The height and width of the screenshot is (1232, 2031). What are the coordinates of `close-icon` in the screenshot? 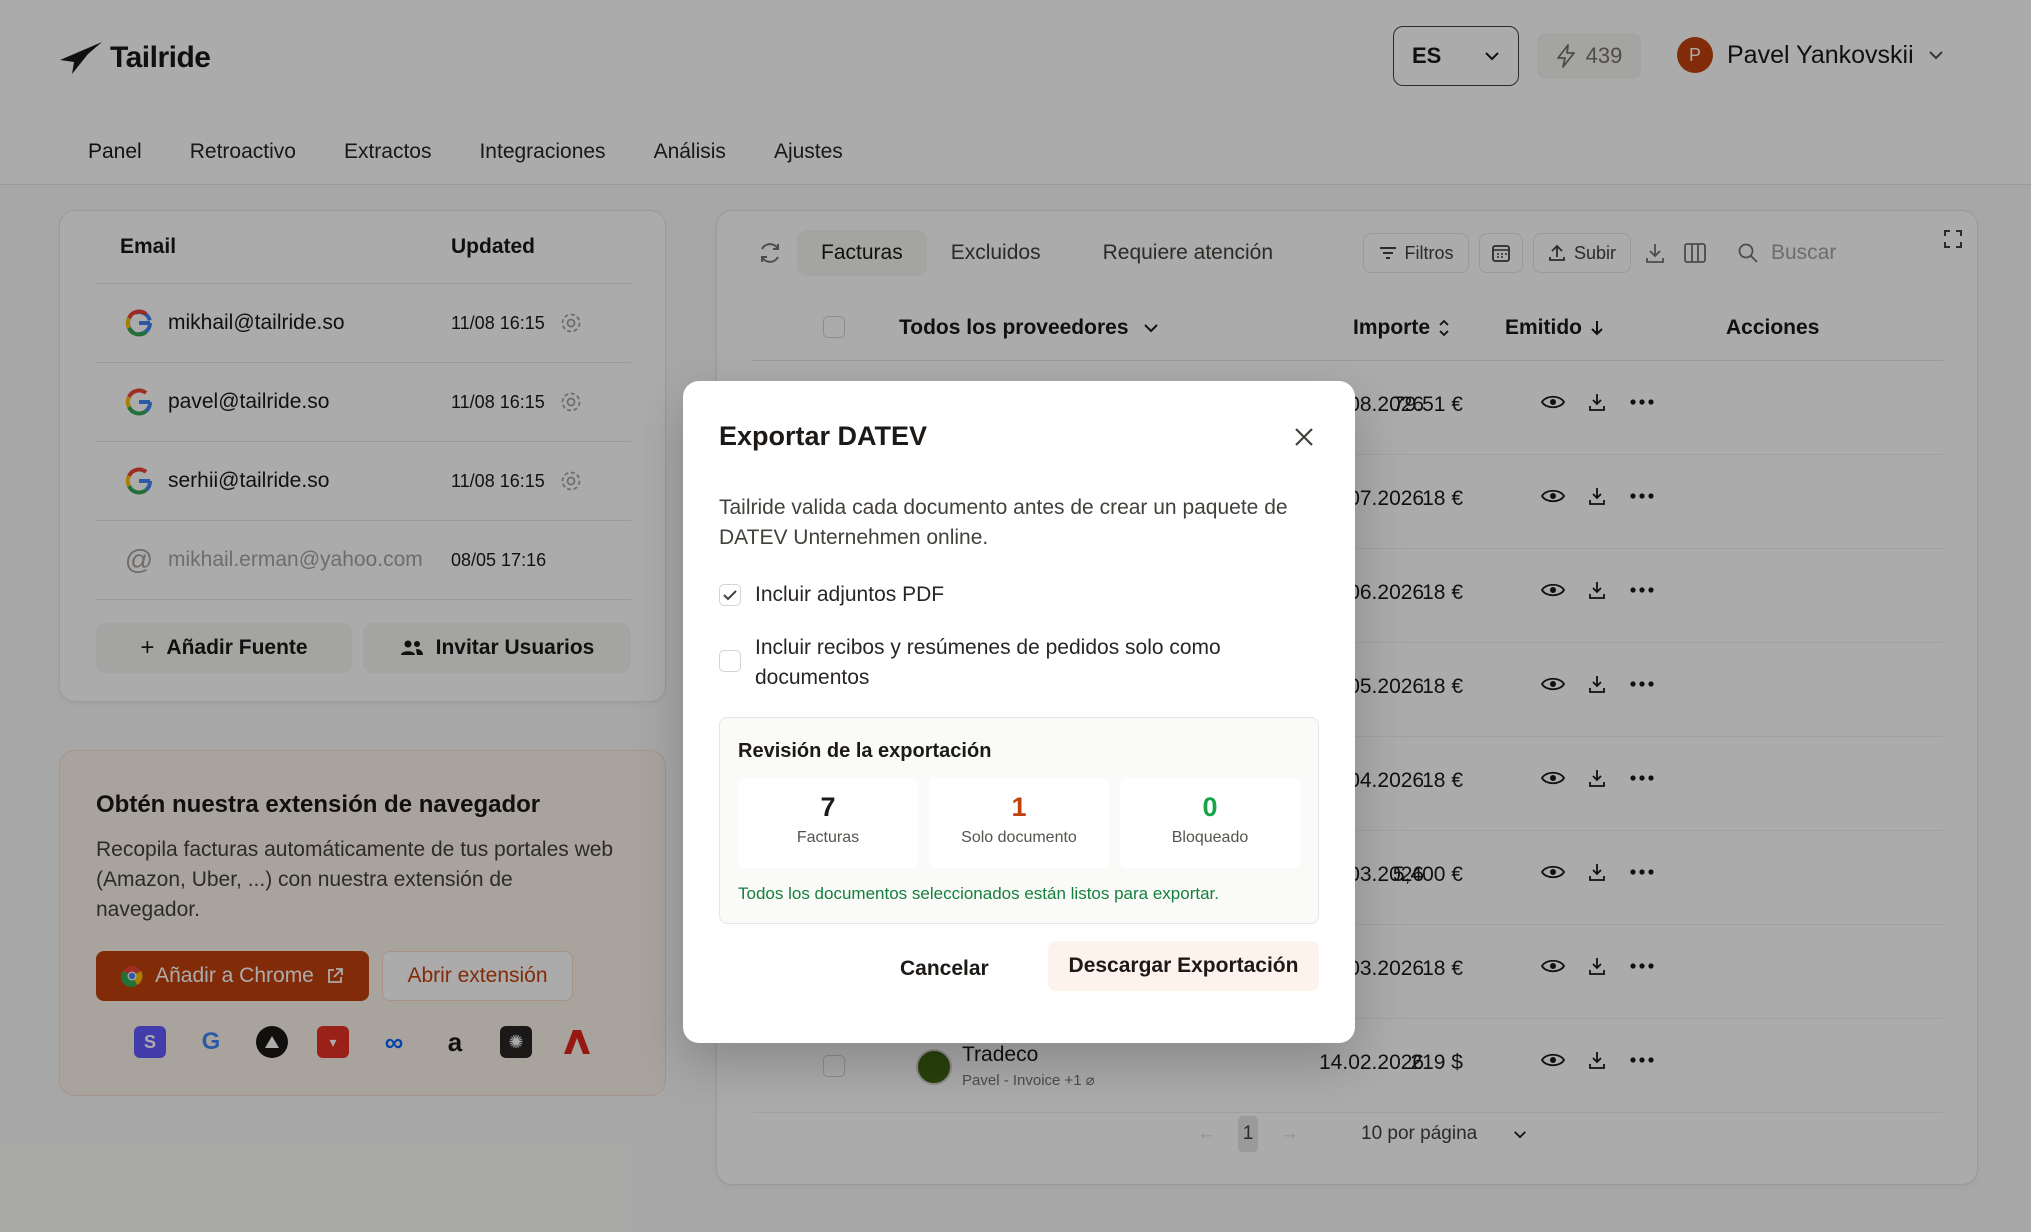 It's located at (1304, 437).